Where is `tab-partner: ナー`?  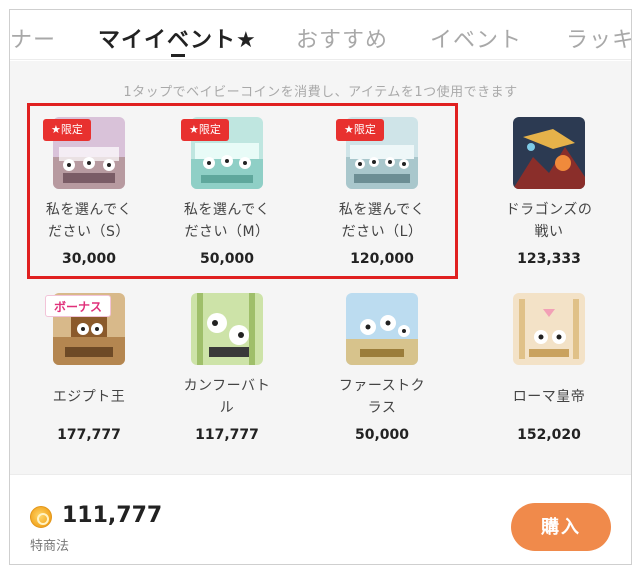 tab-partner: ナー is located at coordinates (33, 38).